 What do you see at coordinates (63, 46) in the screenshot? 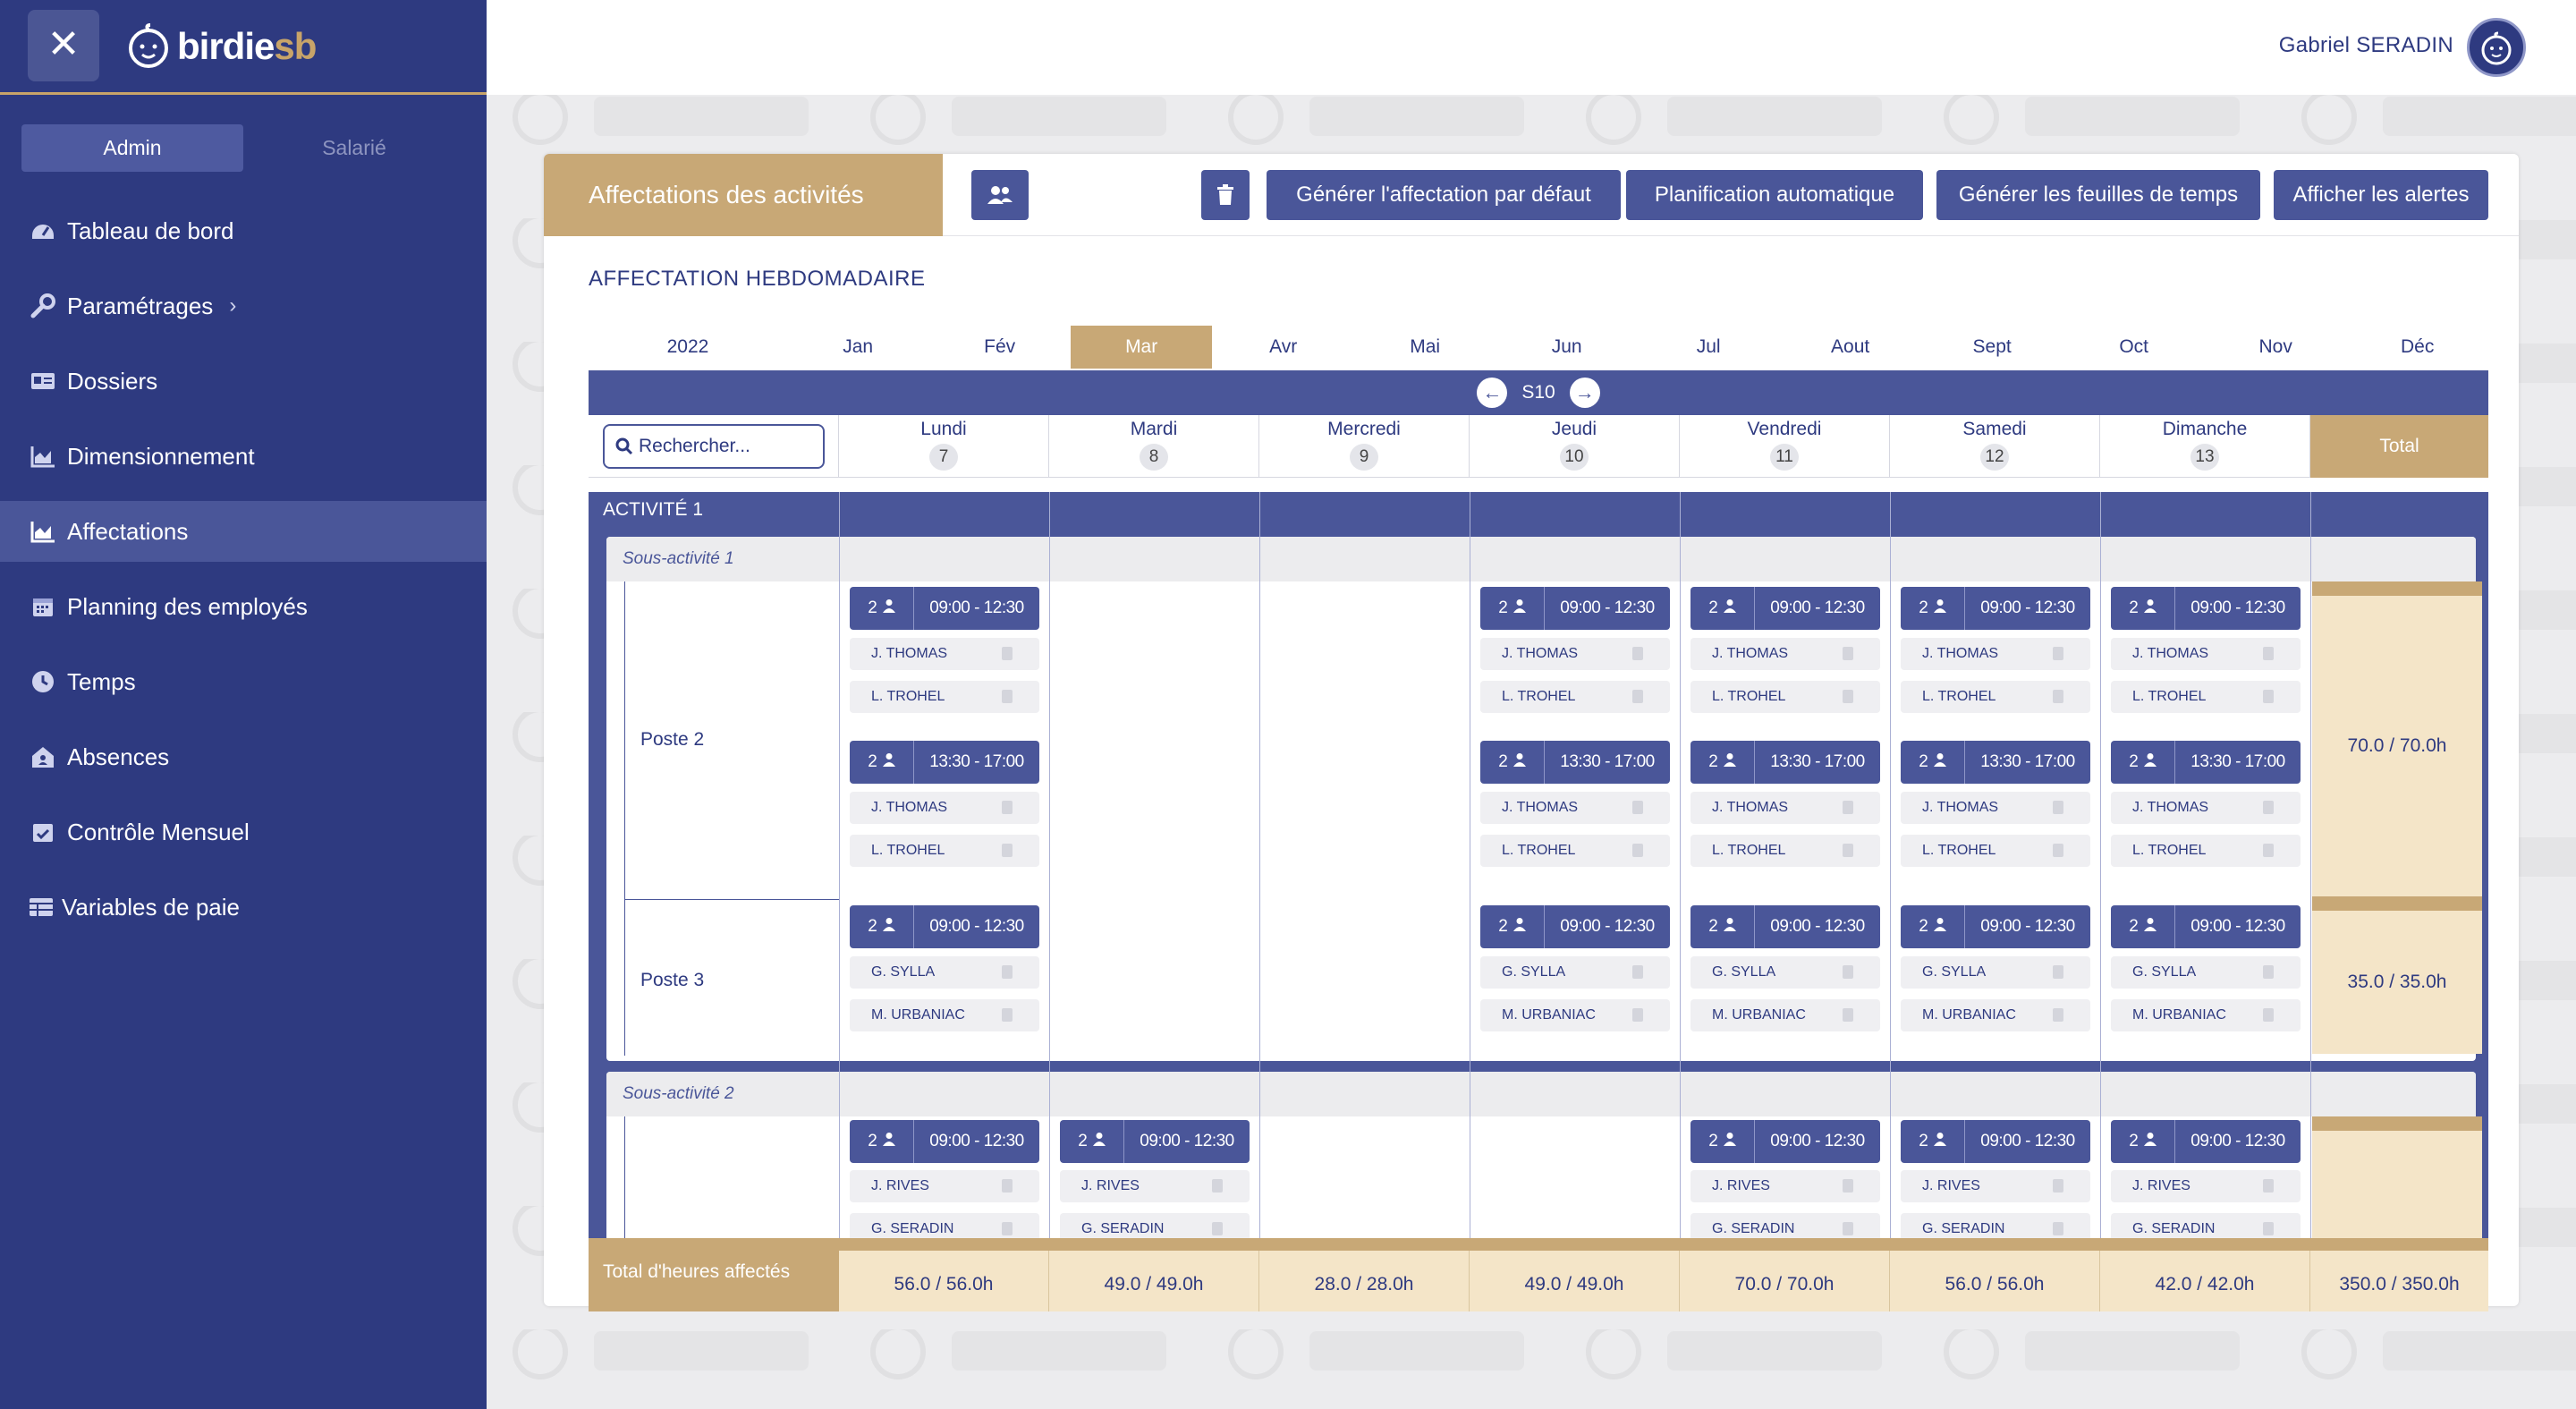
I see `close-button: ✕` at bounding box center [63, 46].